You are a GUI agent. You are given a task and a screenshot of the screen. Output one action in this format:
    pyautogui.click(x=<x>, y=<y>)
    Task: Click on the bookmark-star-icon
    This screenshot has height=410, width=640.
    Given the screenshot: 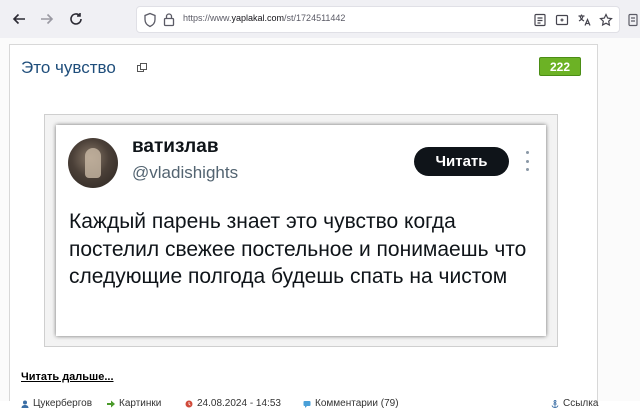 What is the action you would take?
    pyautogui.click(x=606, y=19)
    